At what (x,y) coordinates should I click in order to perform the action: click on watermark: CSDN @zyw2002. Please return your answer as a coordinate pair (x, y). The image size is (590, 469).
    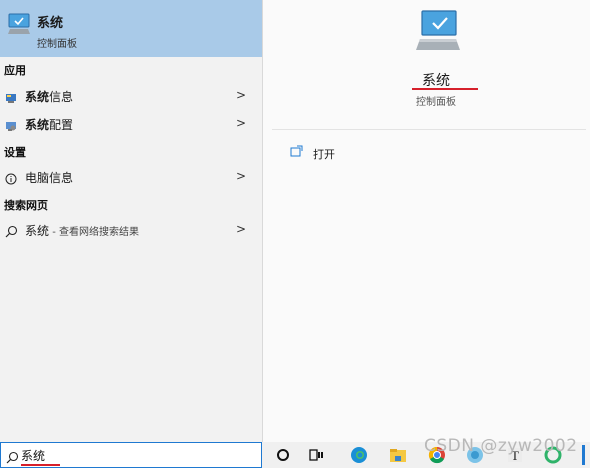
    Looking at the image, I should click on (501, 446).